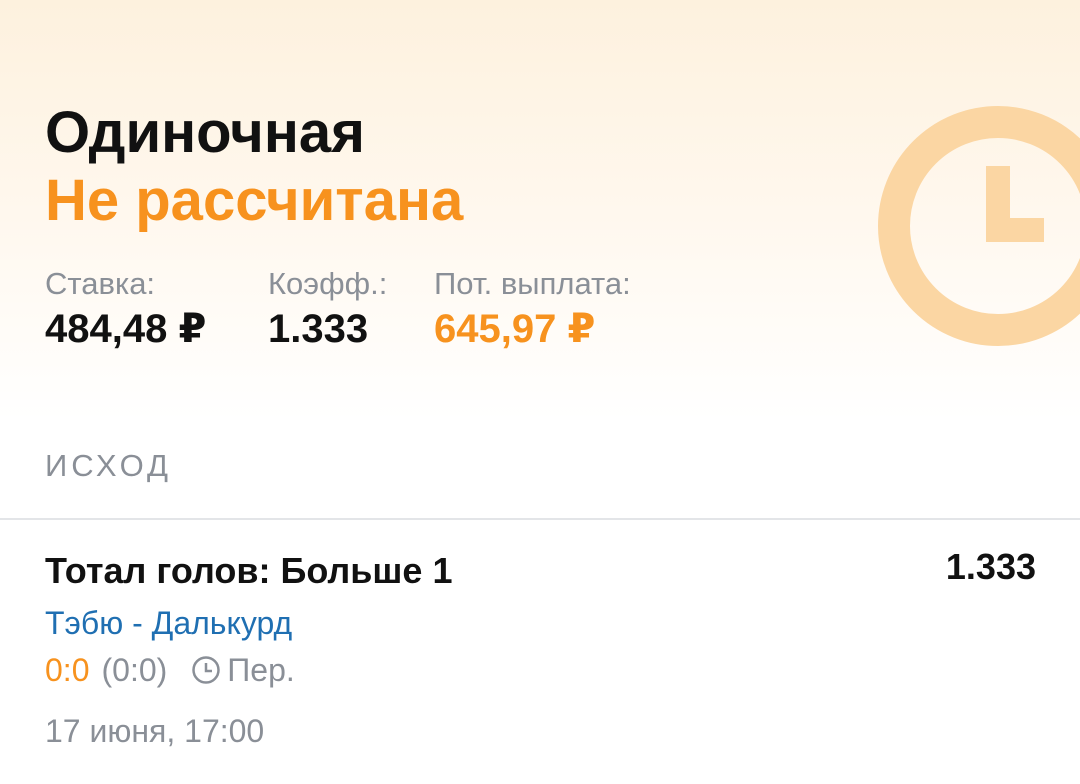 This screenshot has width=1080, height=784. I want to click on coef-value: 1.333, so click(318, 329).